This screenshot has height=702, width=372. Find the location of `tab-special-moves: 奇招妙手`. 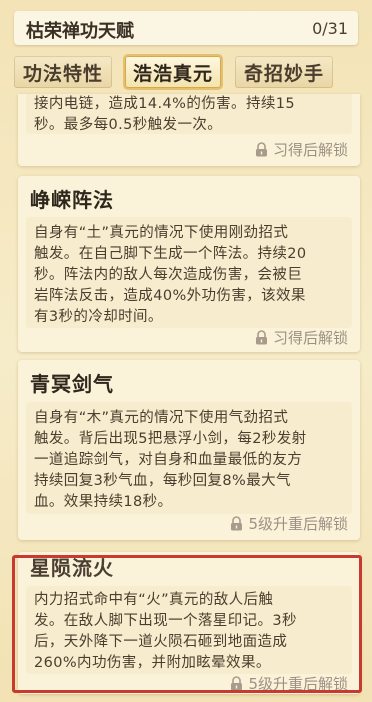

tab-special-moves: 奇招妙手 is located at coordinates (284, 72).